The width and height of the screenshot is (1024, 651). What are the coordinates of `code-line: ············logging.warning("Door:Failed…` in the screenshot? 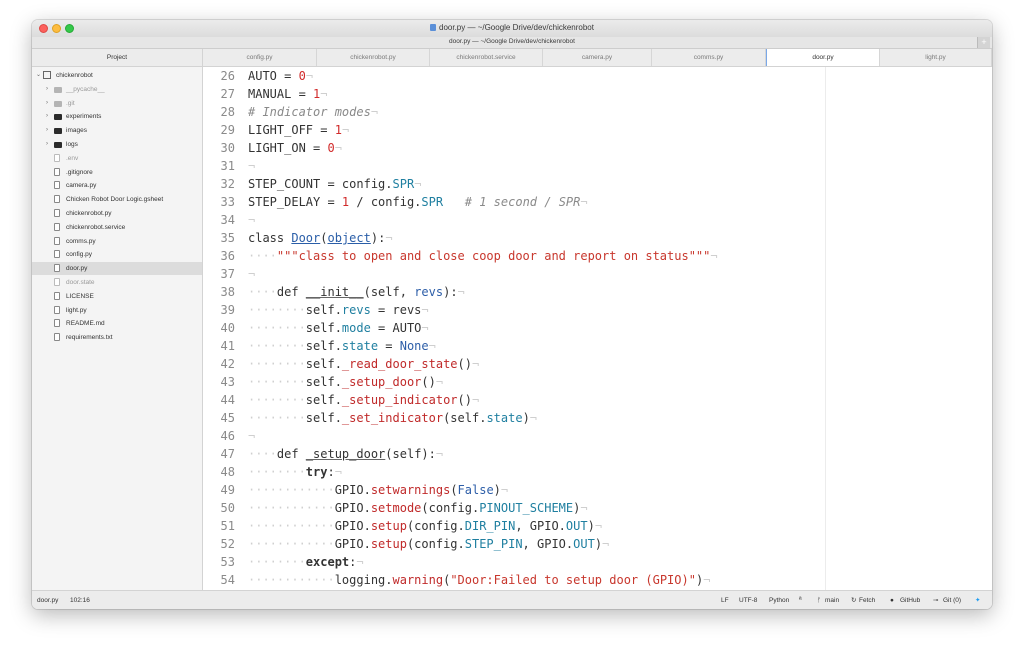 It's located at (479, 580).